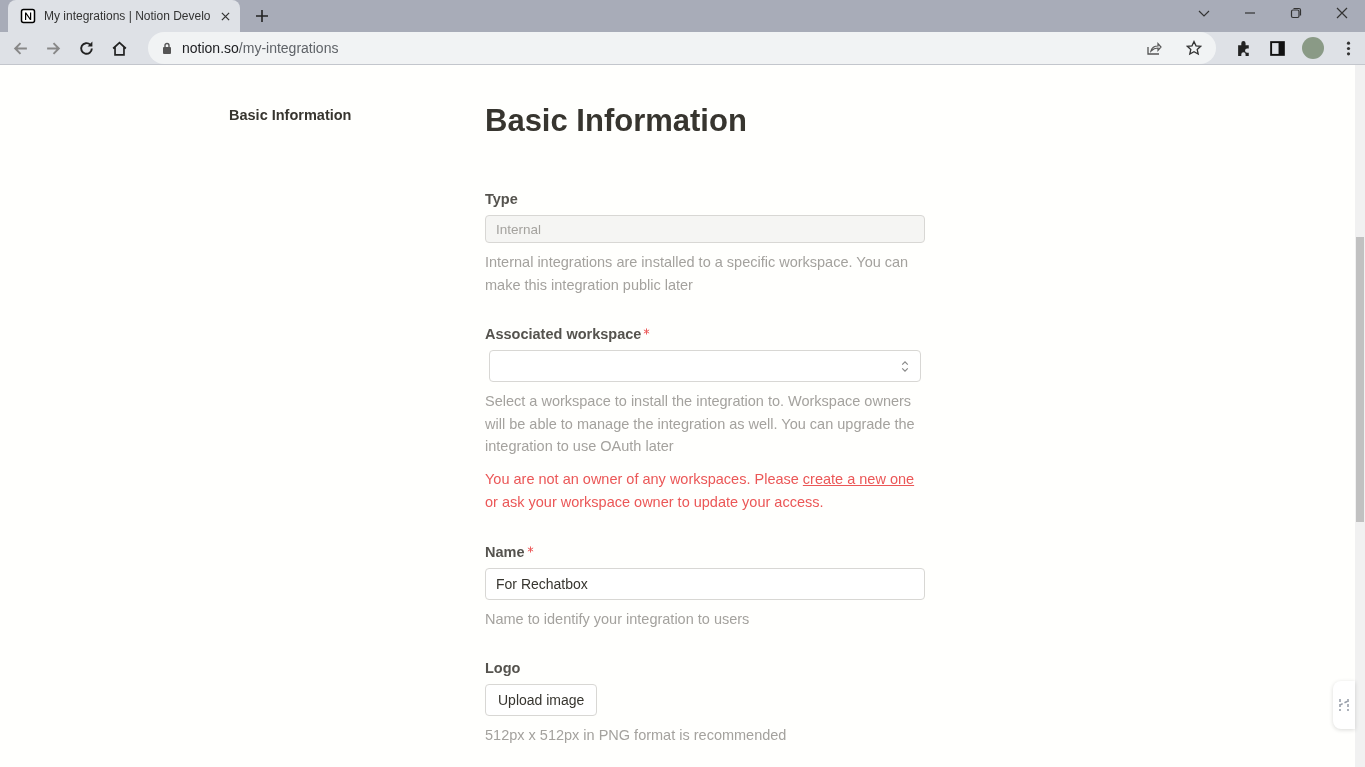 The height and width of the screenshot is (767, 1365). Describe the element at coordinates (167, 48) in the screenshot. I see `lock-icon` at that location.